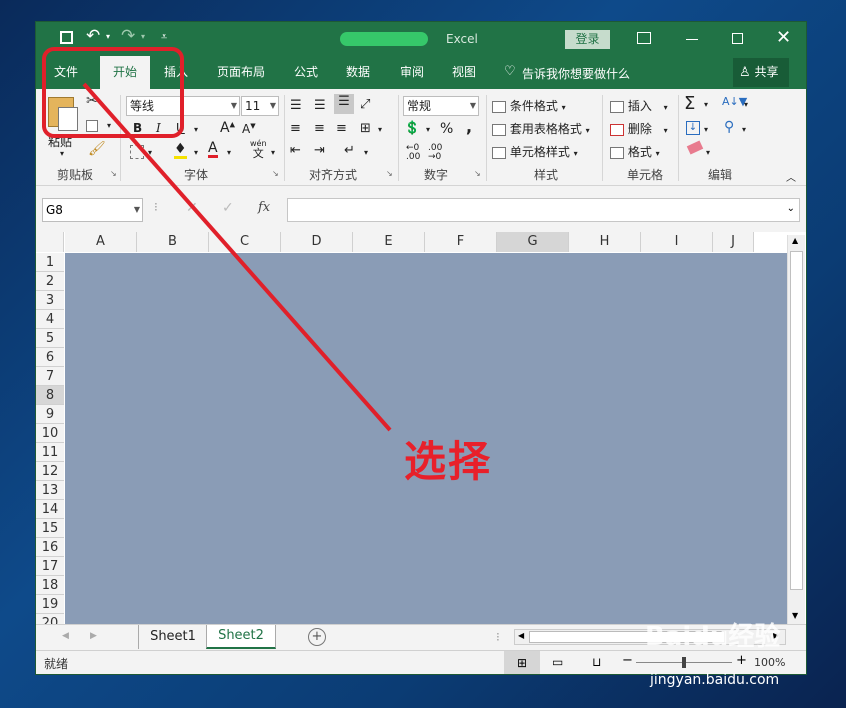 This screenshot has height=708, width=846. What do you see at coordinates (448, 461) in the screenshot?
I see `annotation-label: 选择` at bounding box center [448, 461].